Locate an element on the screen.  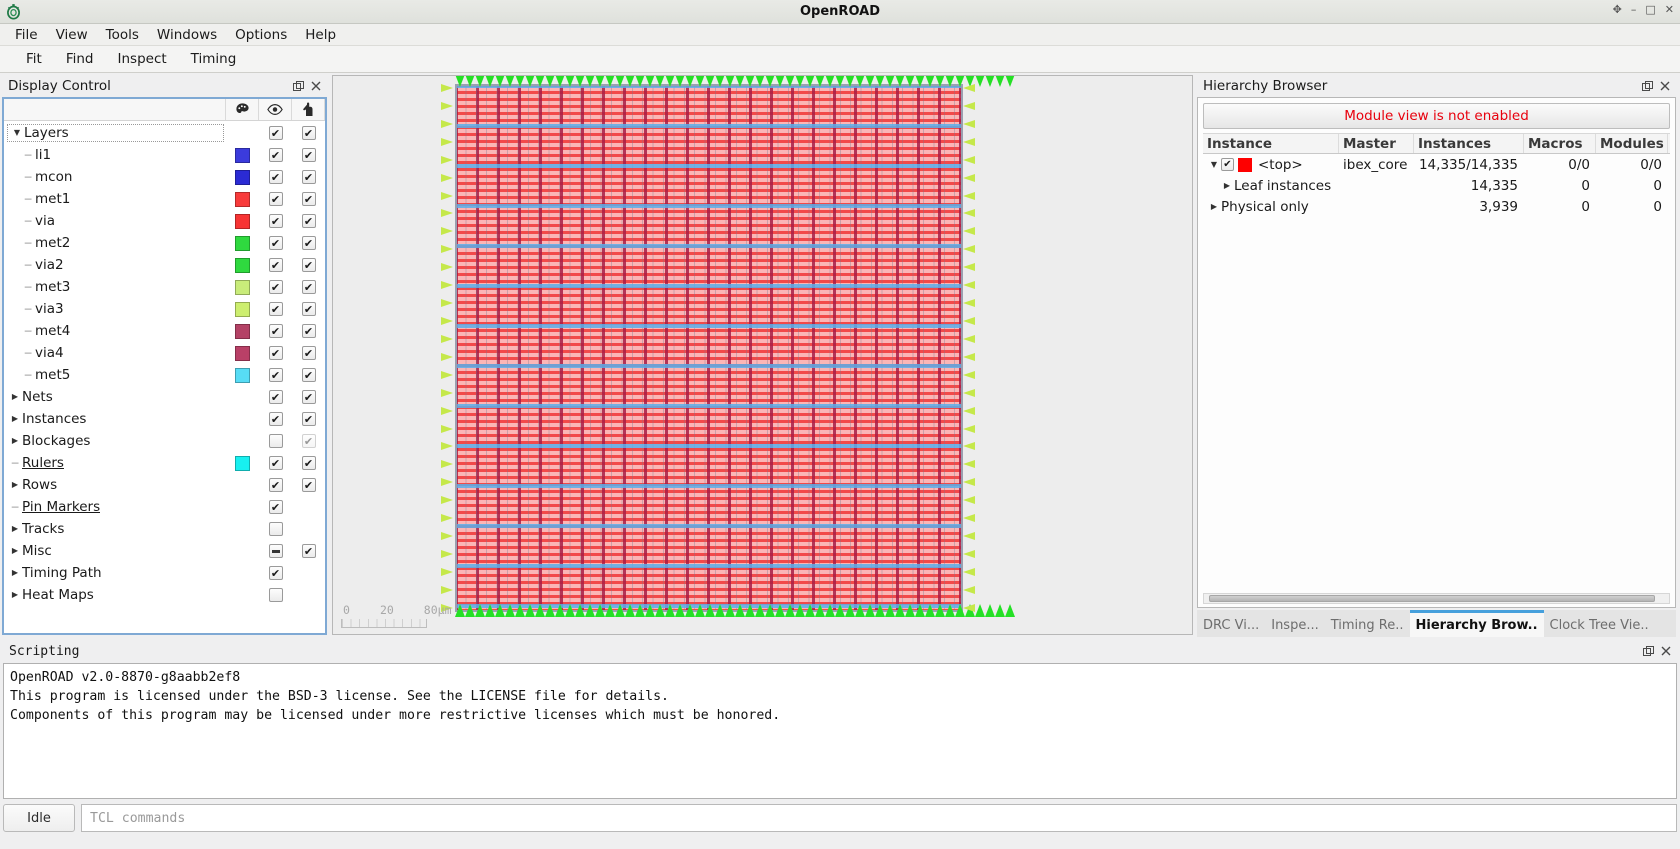
display-control-row-blockages: Blockages is located at coordinates (164, 441).